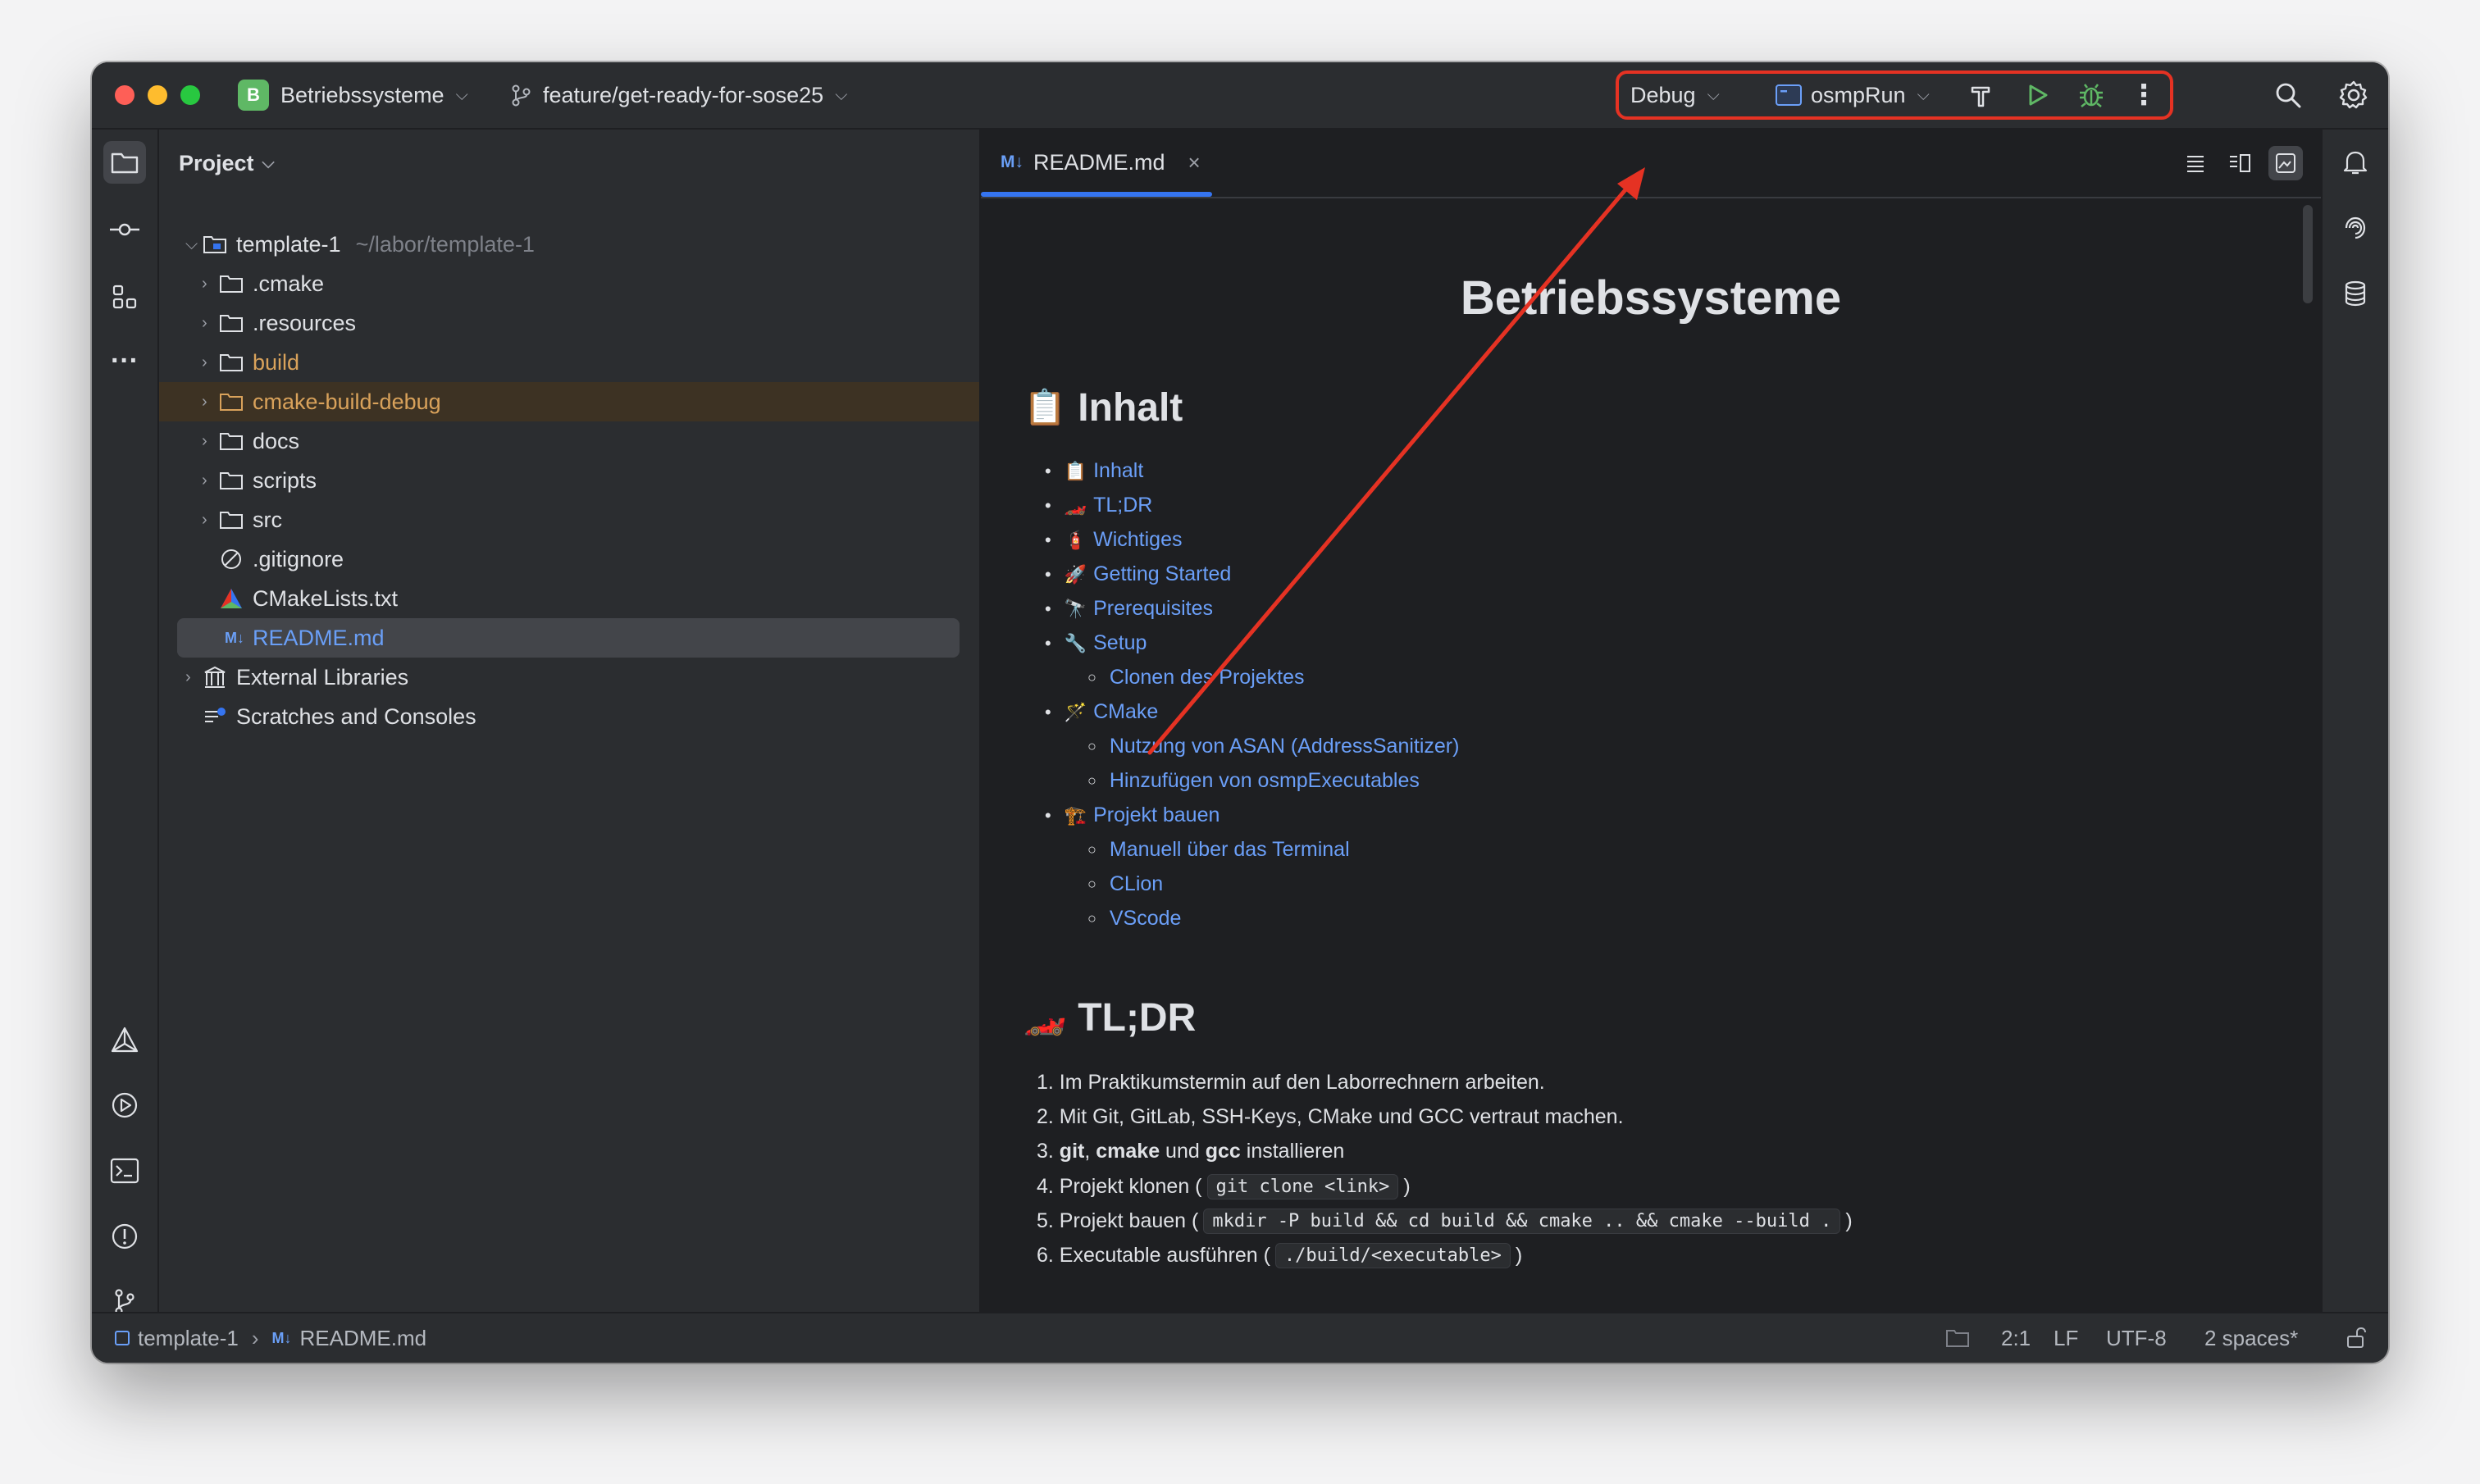 This screenshot has width=2480, height=1484. What do you see at coordinates (1153, 609) in the screenshot?
I see `toc-link: Prerequisites` at bounding box center [1153, 609].